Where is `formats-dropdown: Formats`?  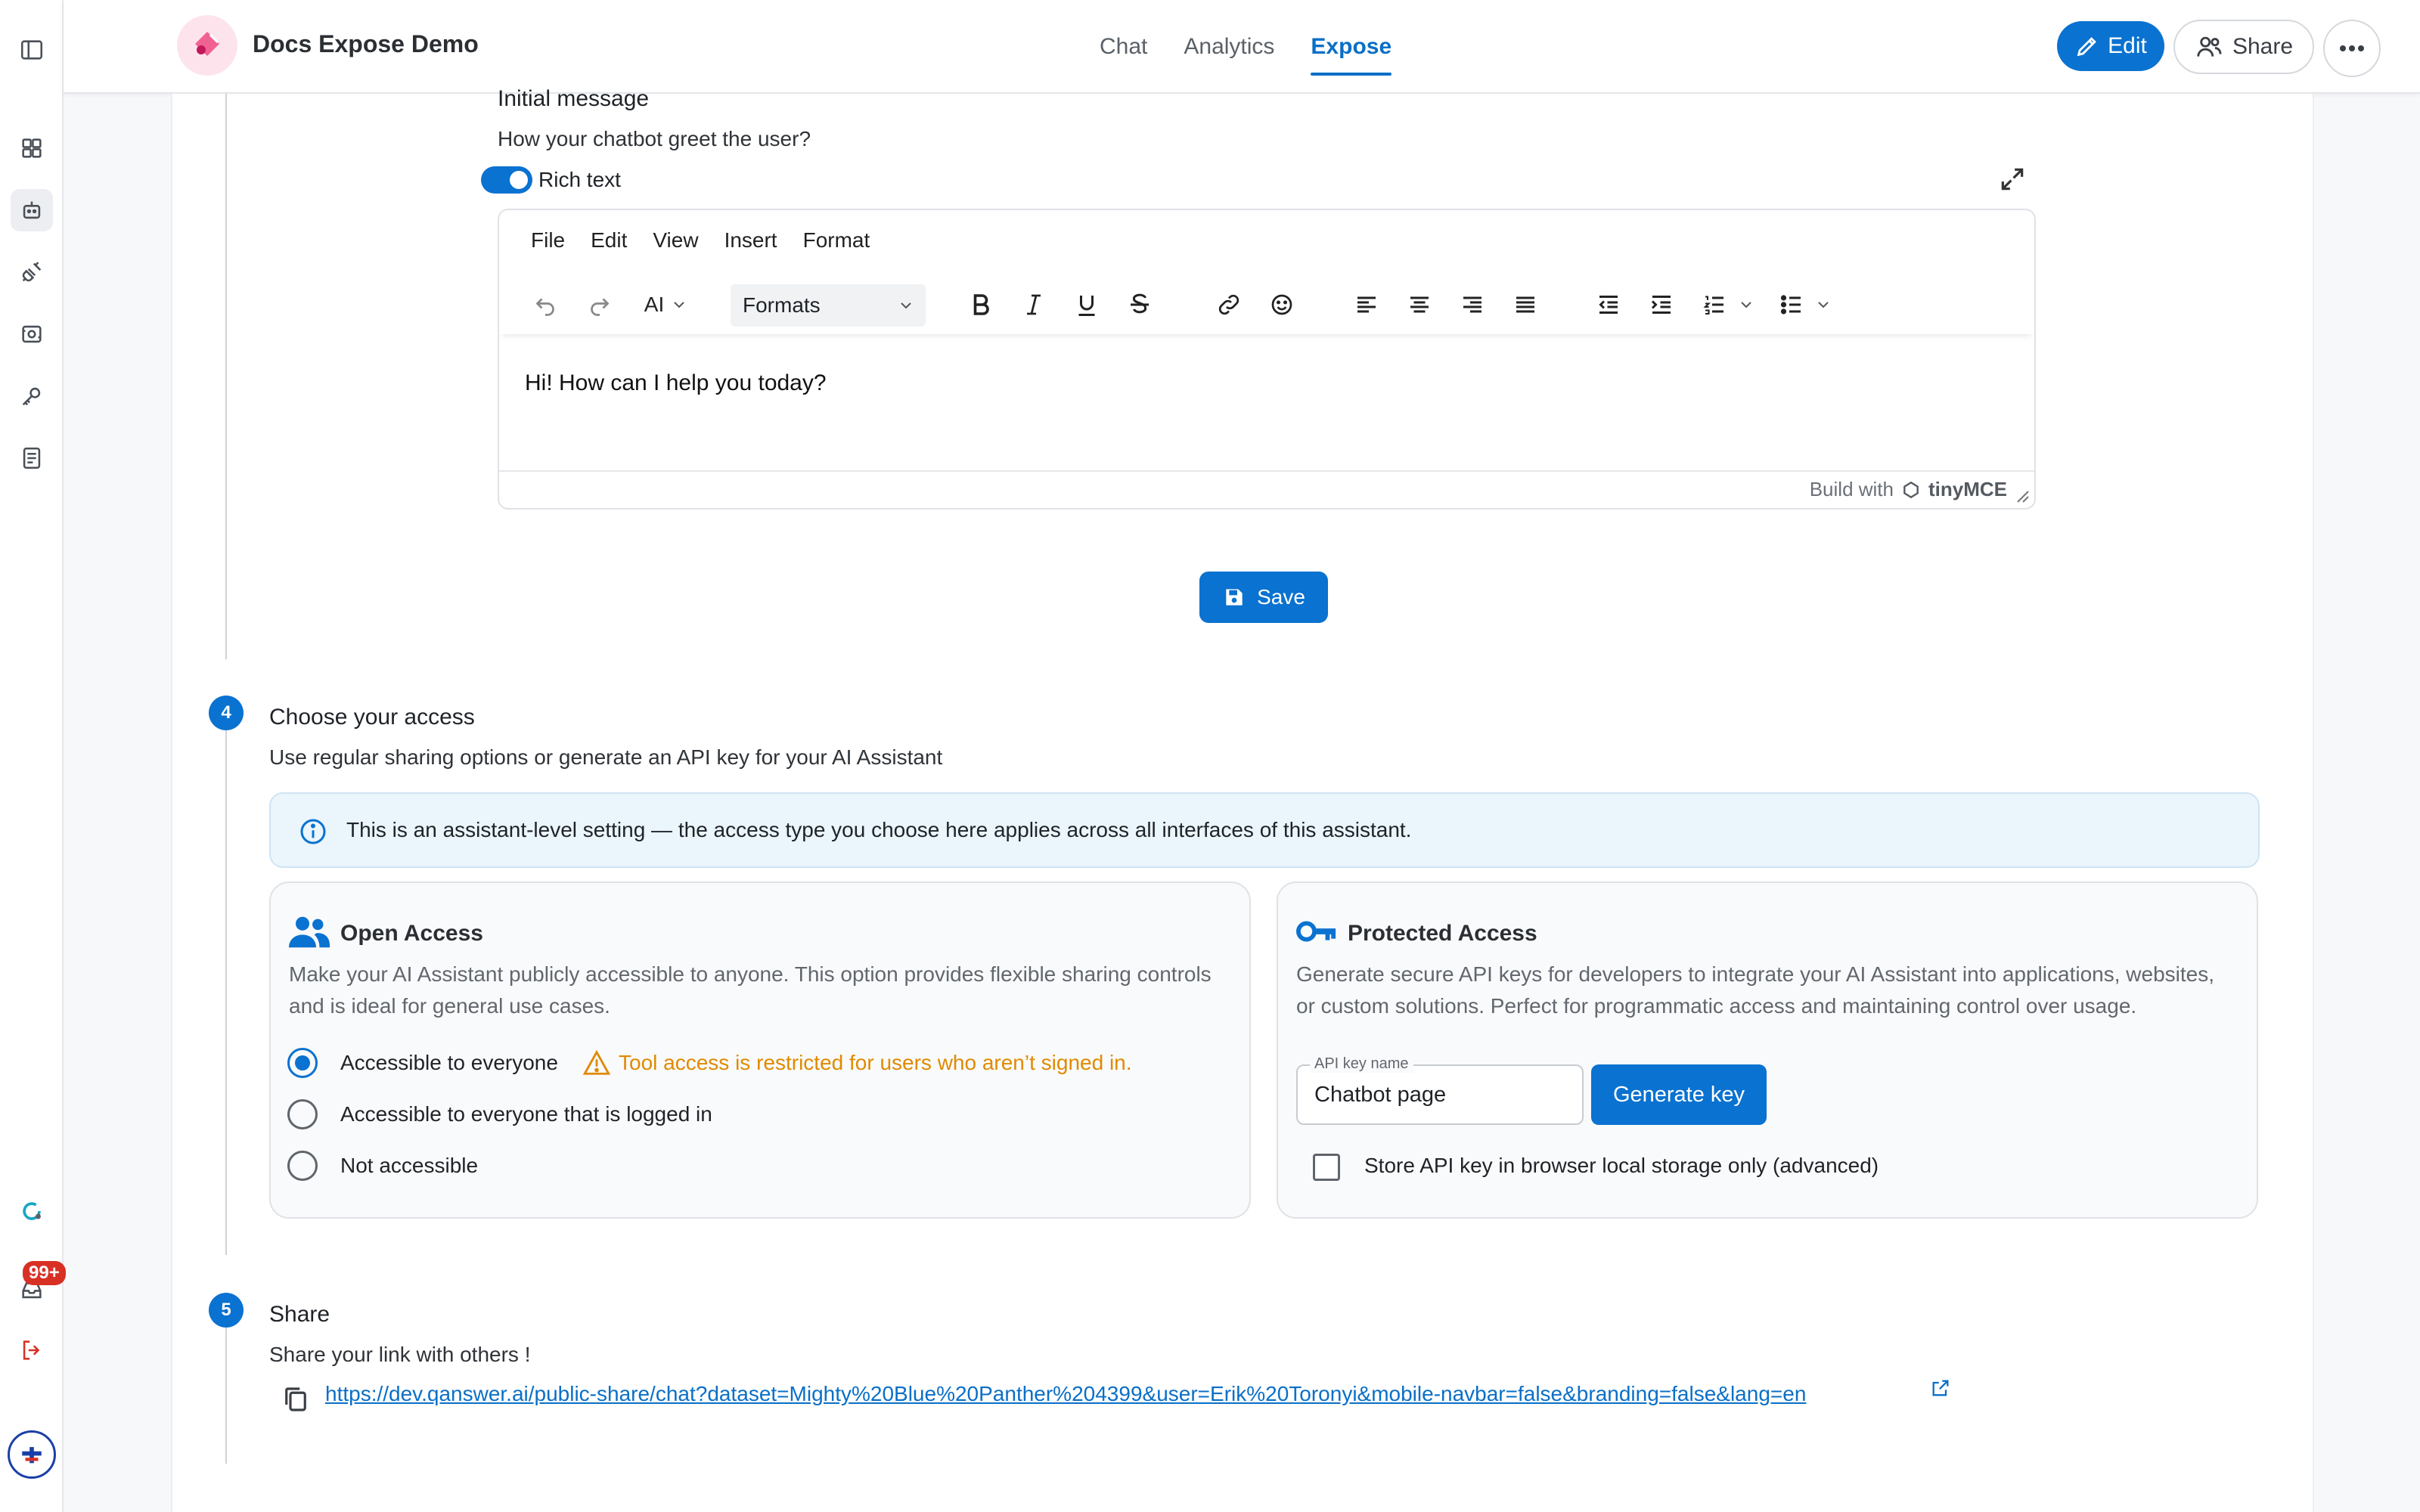
formats-dropdown: Formats is located at coordinates (828, 305).